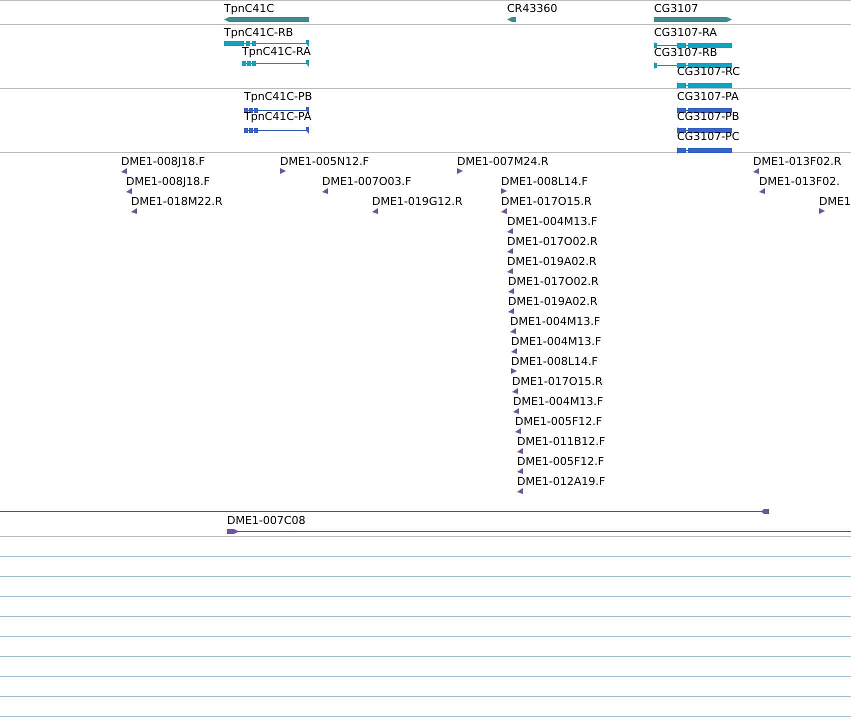 This screenshot has width=851, height=720. What do you see at coordinates (708, 96) in the screenshot?
I see `protein-label: CG3107-PA` at bounding box center [708, 96].